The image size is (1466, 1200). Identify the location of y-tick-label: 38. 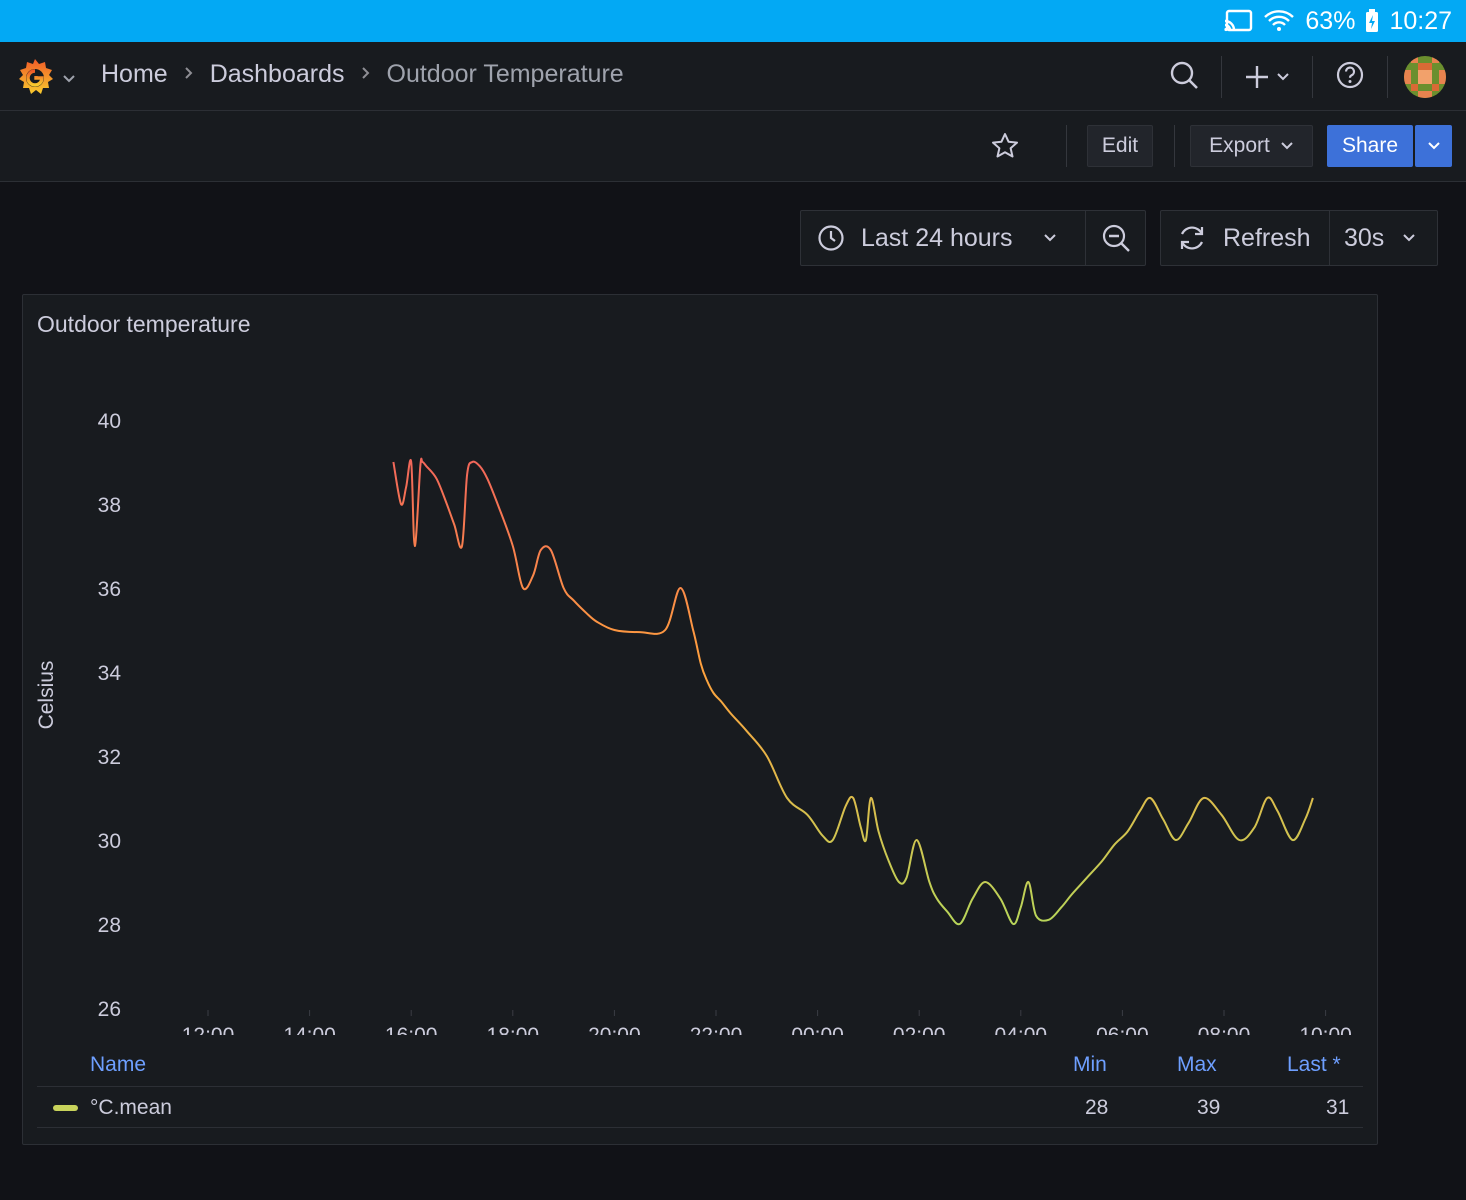
(109, 505).